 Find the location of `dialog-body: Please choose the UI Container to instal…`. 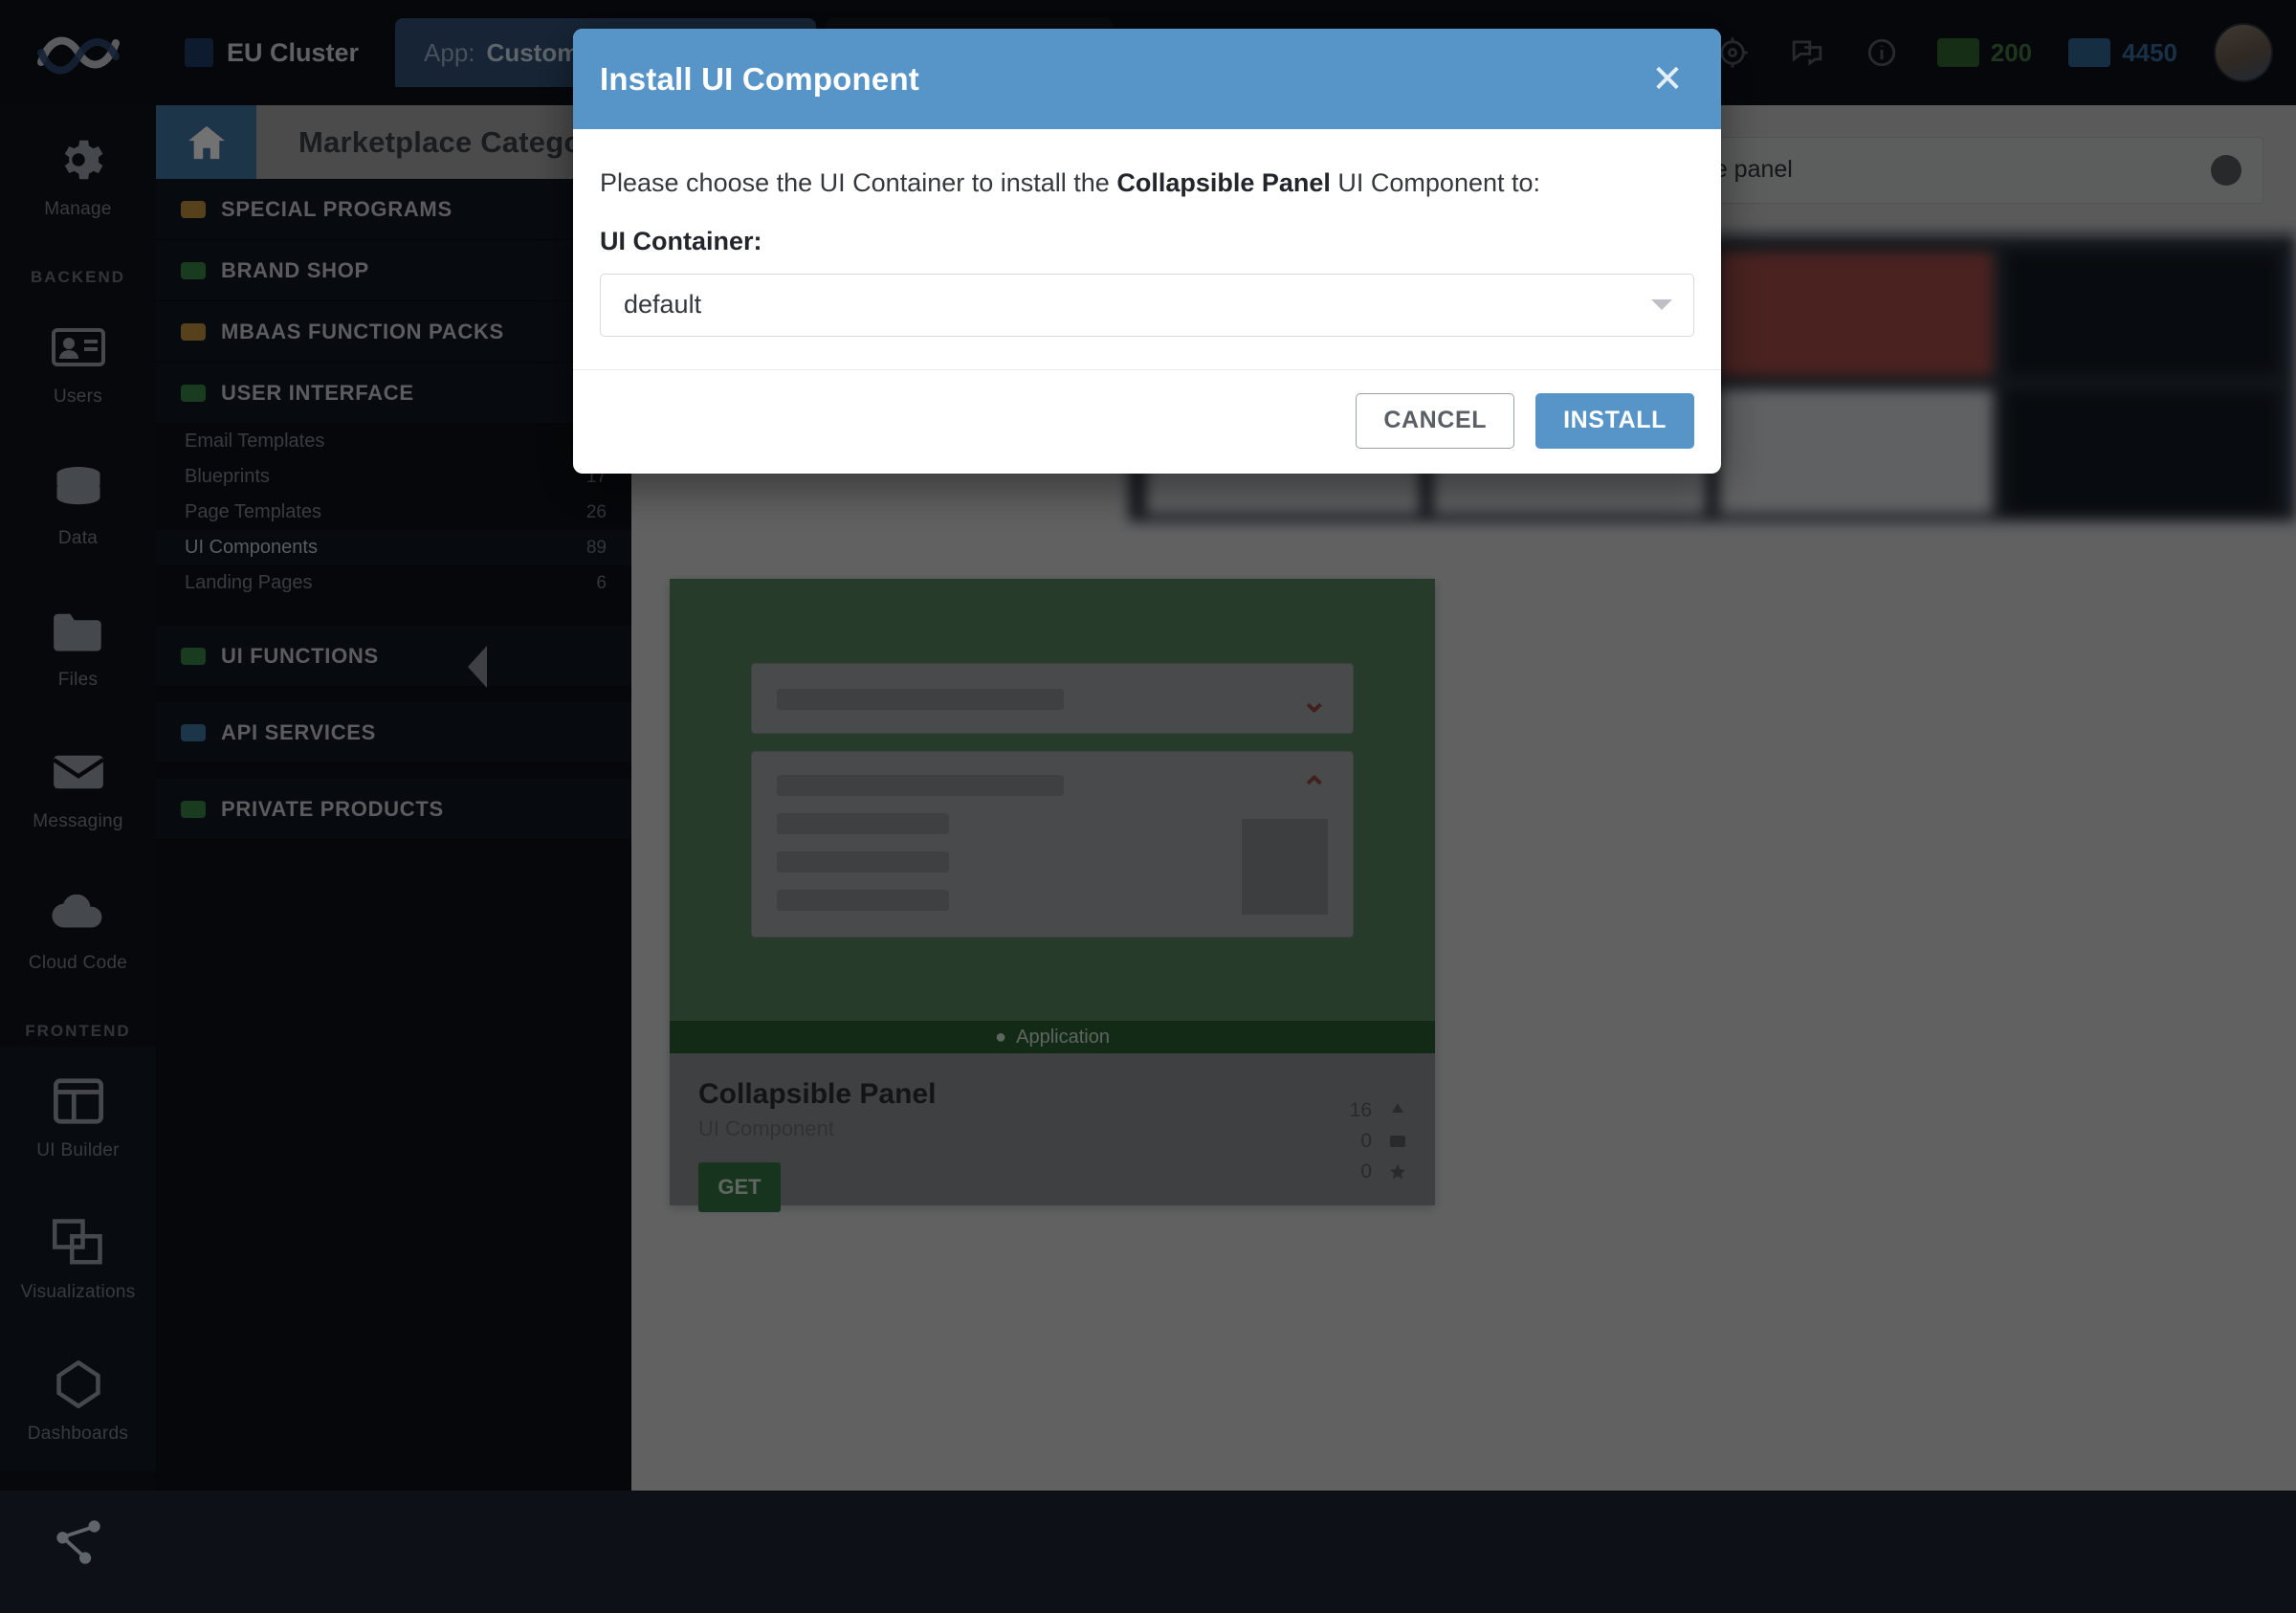

dialog-body: Please choose the UI Container to instal… is located at coordinates (1147, 249).